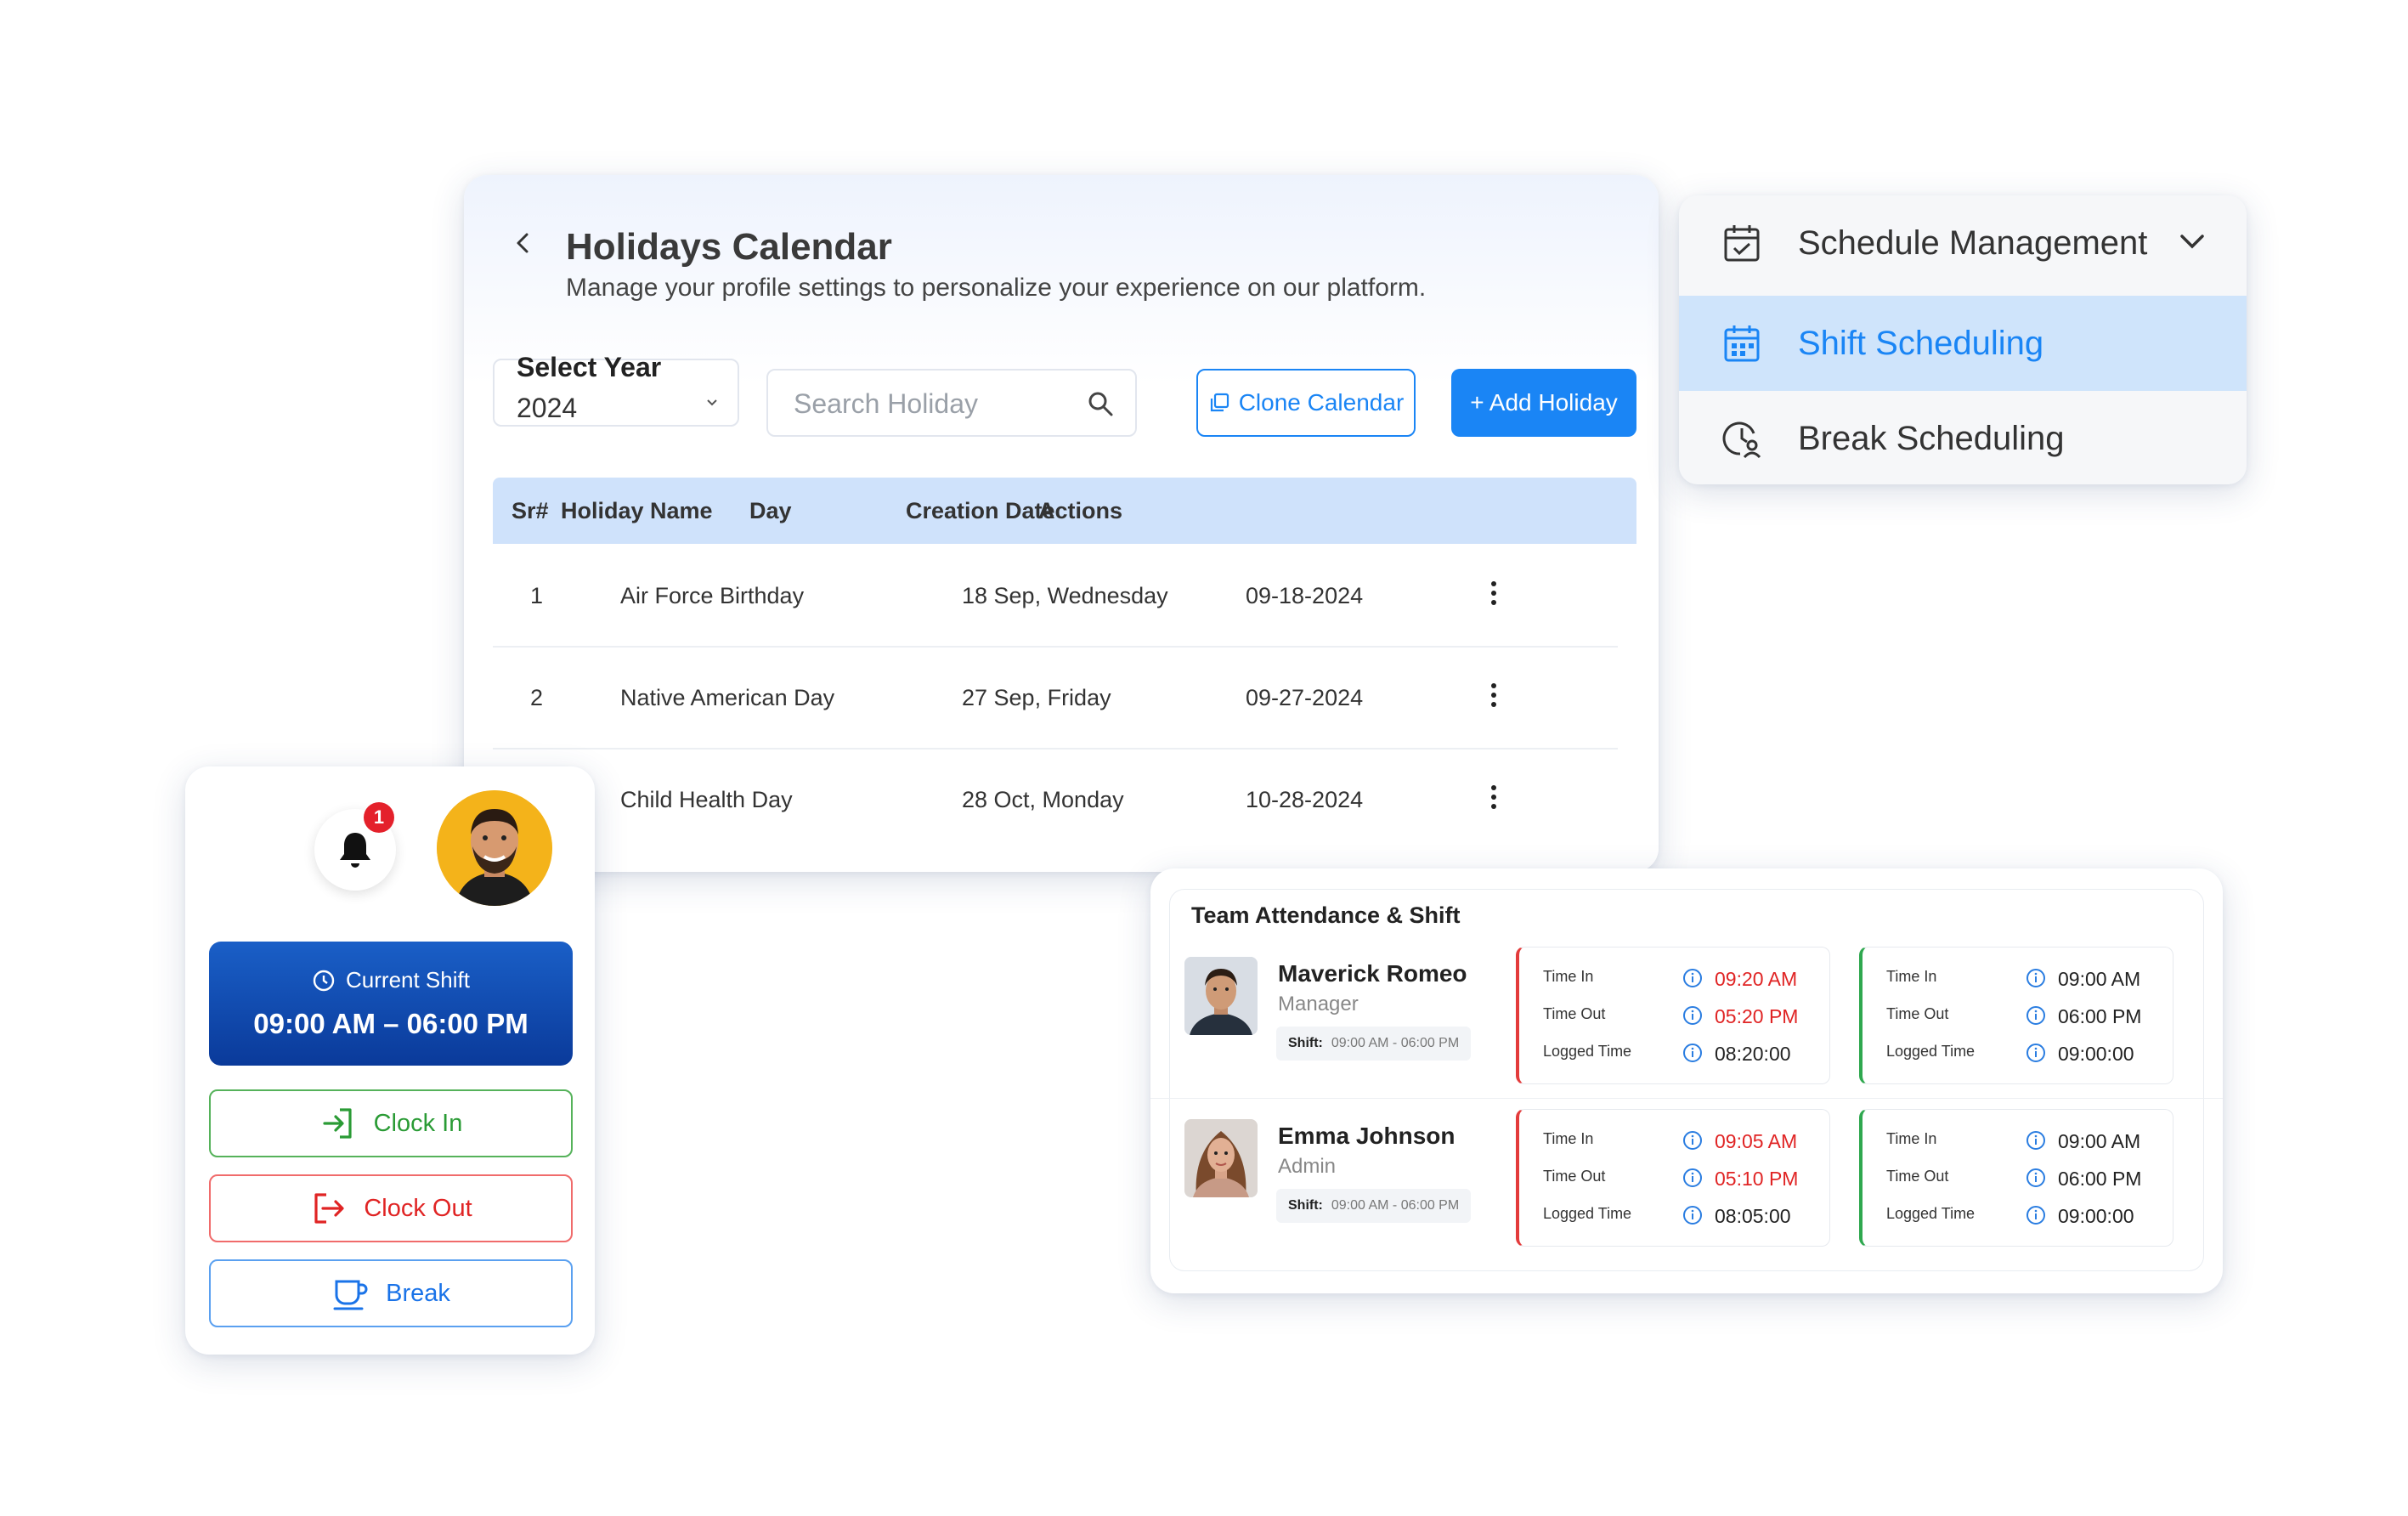 The image size is (2408, 1516). I want to click on column-header-holiday-name: Holiday Name, so click(637, 511).